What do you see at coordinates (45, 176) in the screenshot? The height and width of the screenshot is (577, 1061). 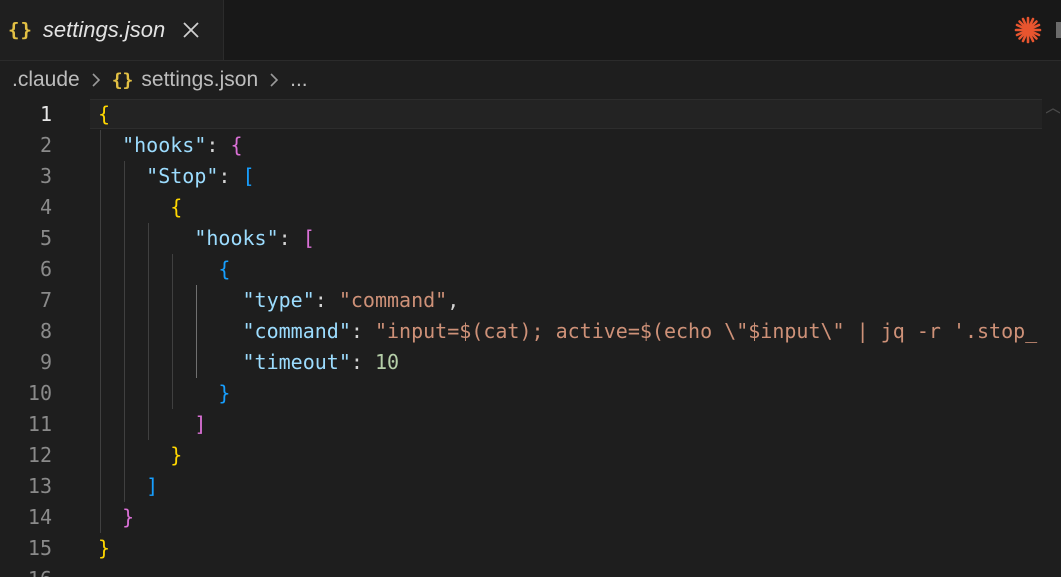 I see `line-number: 3` at bounding box center [45, 176].